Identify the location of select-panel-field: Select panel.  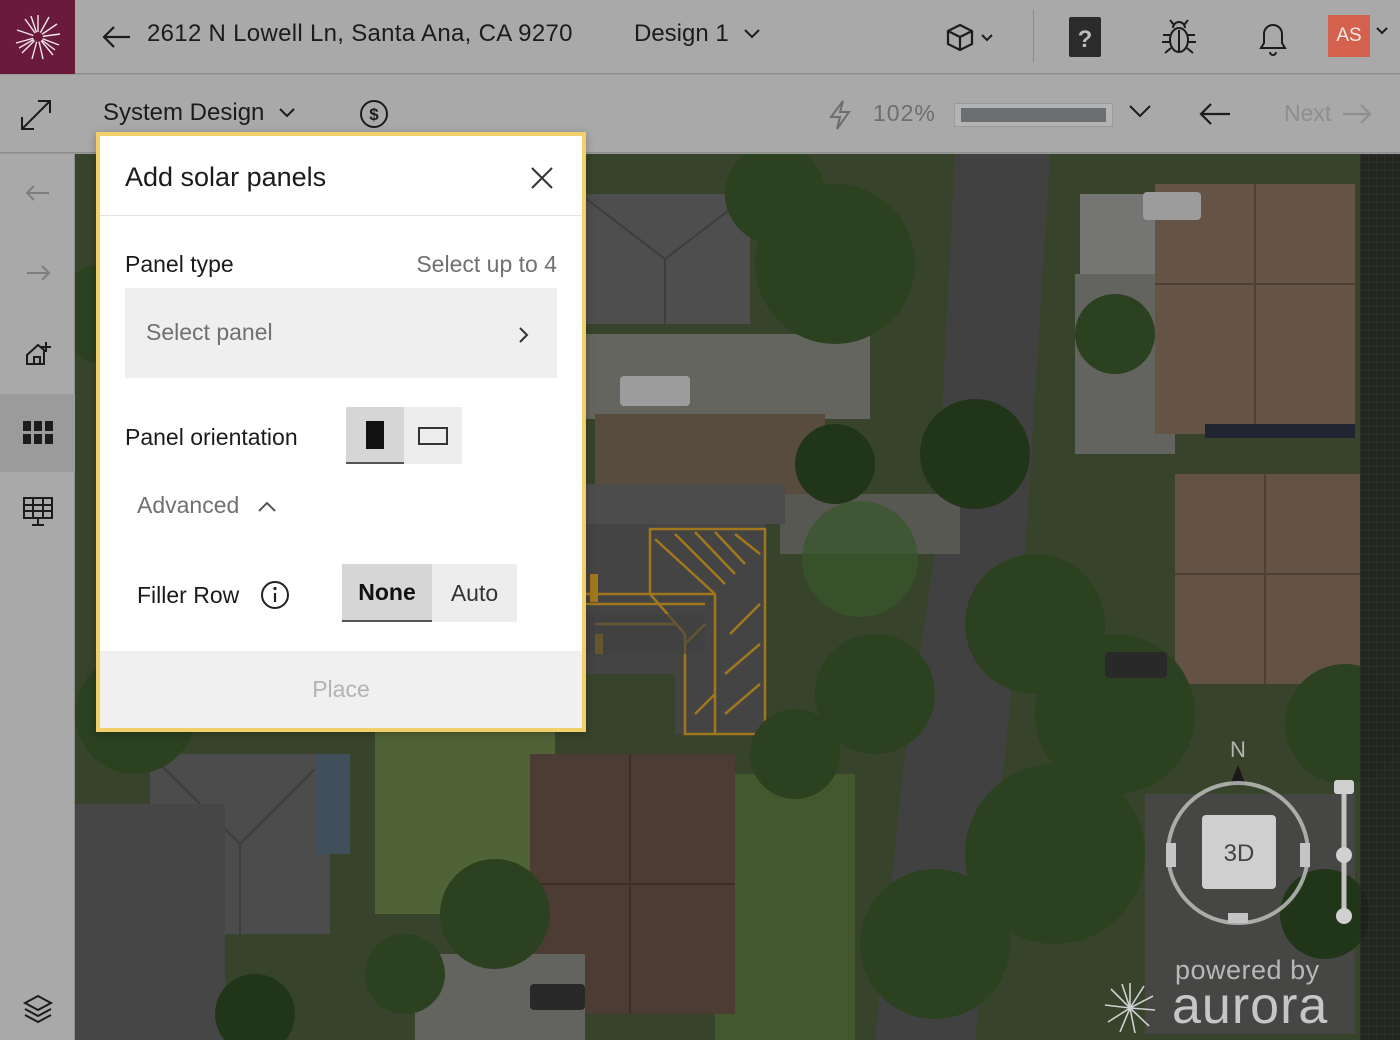
(341, 333).